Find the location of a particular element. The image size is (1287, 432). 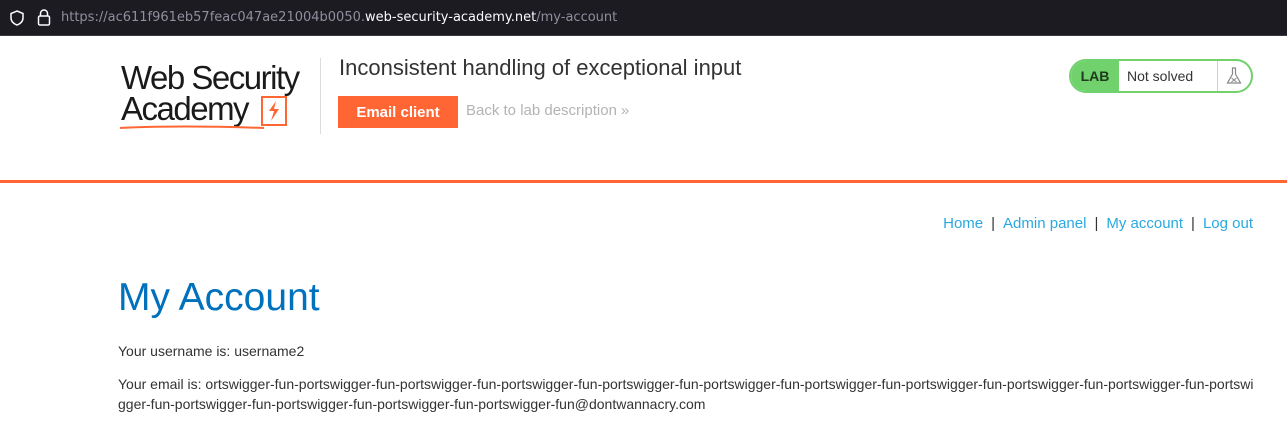

back-to-lab-description-link: Back to lab description» is located at coordinates (547, 110).